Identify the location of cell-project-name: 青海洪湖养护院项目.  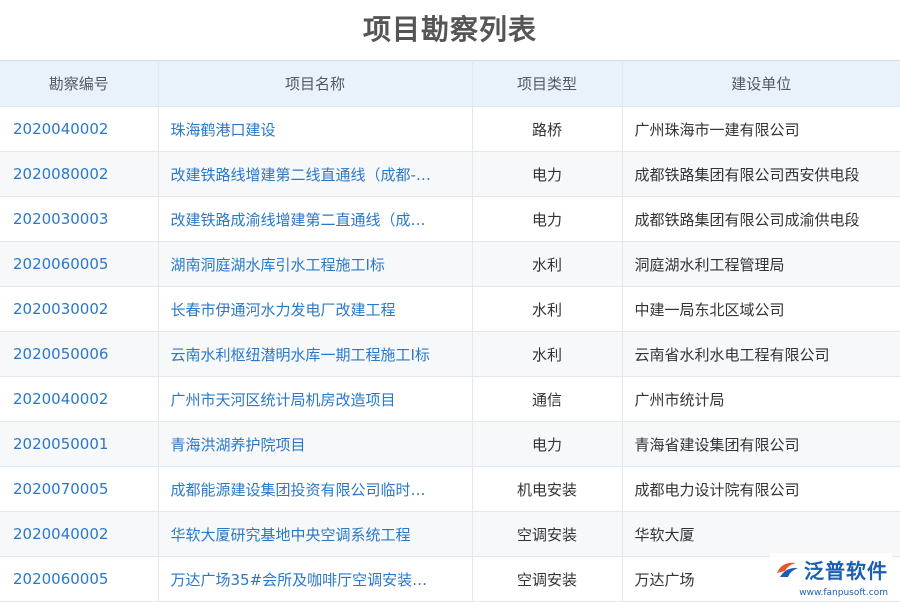
(315, 444).